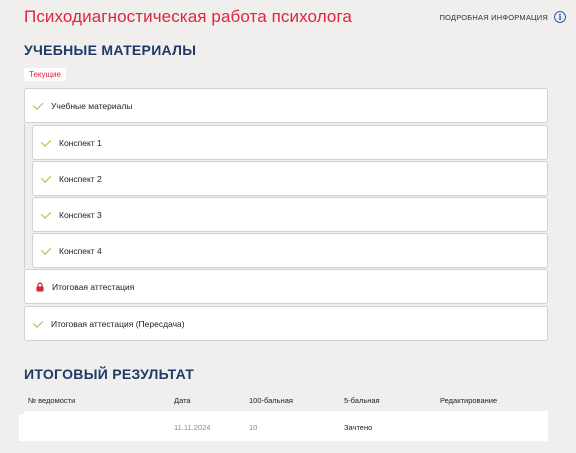 This screenshot has width=576, height=453. I want to click on module-item-final-exam-retake: Итоговая аттестация (Пересдача), so click(286, 323).